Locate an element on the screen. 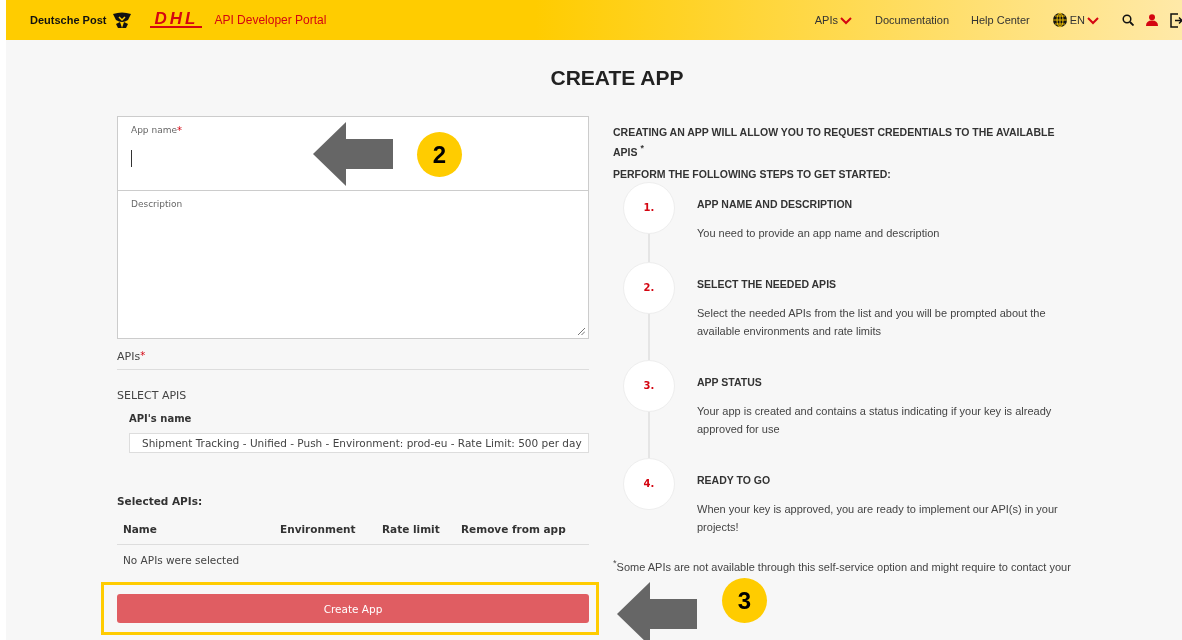  section-label: APIs is located at coordinates (129, 356).